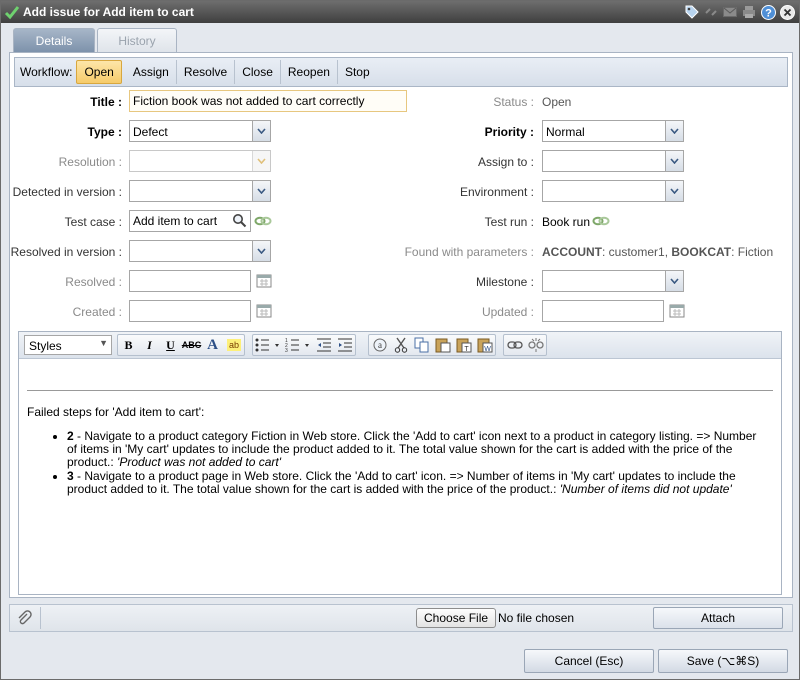 This screenshot has width=800, height=684. What do you see at coordinates (45, 346) in the screenshot?
I see `styles-value: Styles` at bounding box center [45, 346].